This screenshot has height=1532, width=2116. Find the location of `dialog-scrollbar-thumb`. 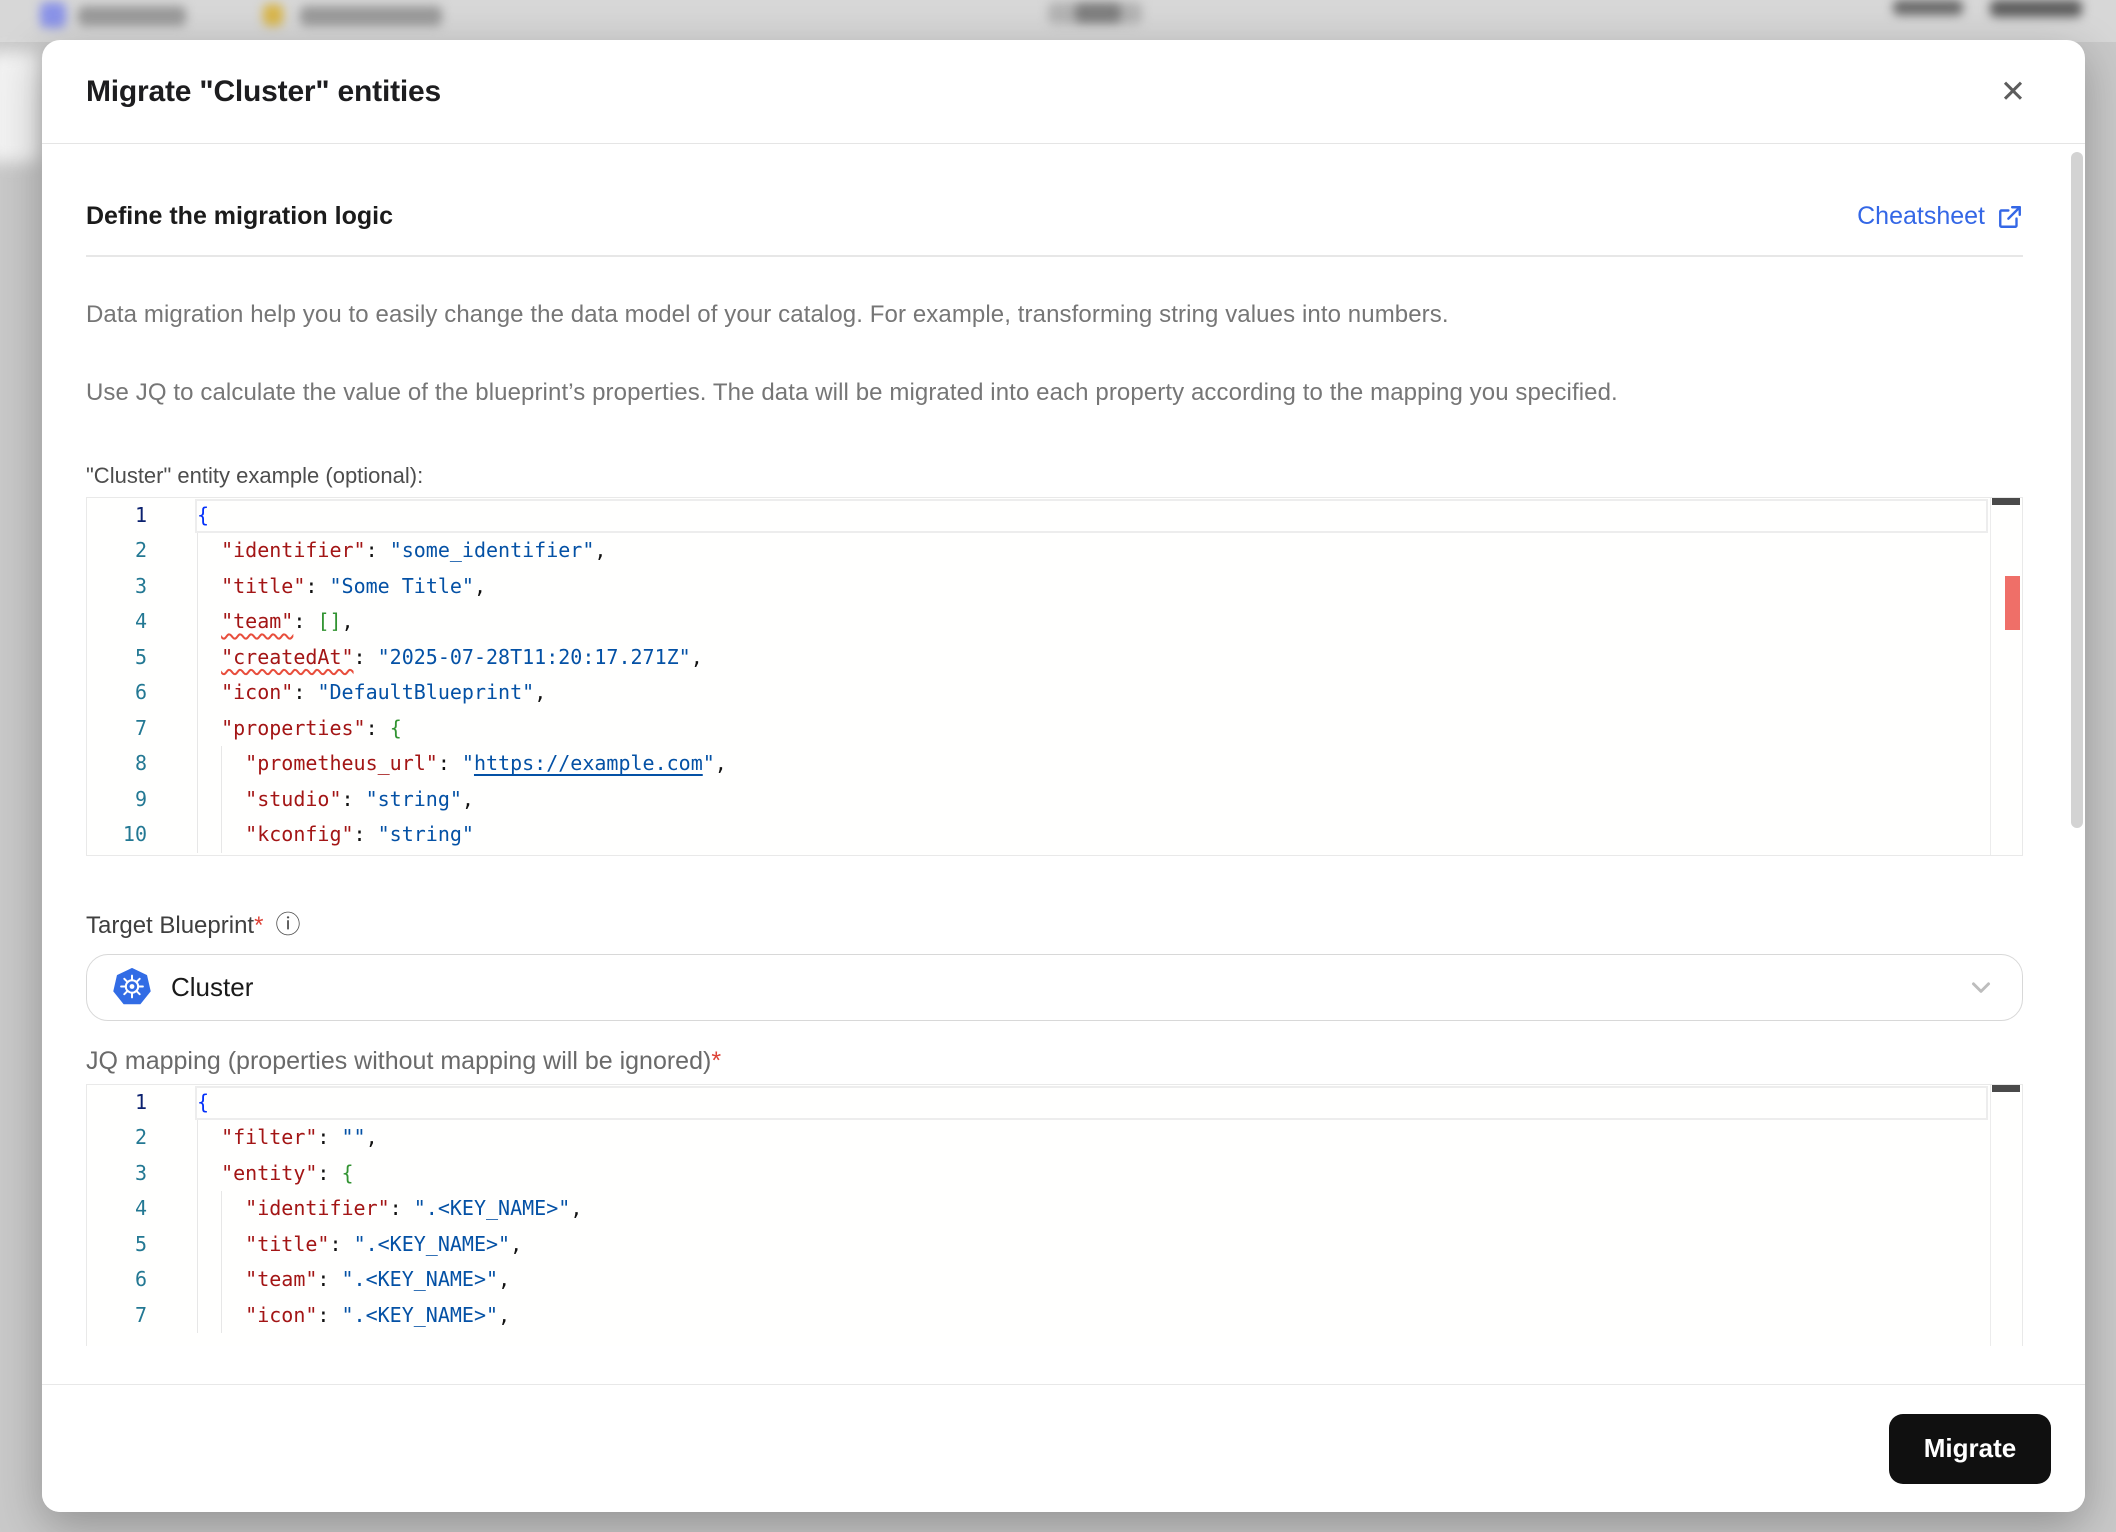

dialog-scrollbar-thumb is located at coordinates (2077, 490).